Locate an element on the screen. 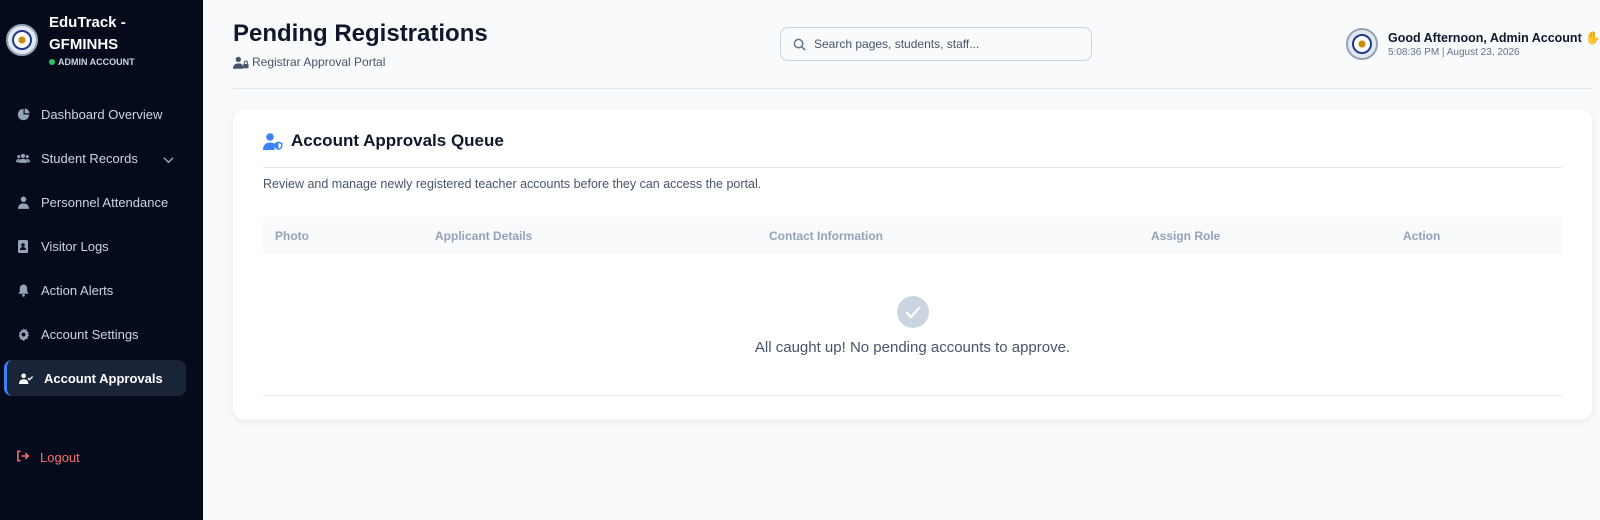 This screenshot has height=520, width=1600. brand-title: EduTrack - GFMINHS is located at coordinates (87, 33).